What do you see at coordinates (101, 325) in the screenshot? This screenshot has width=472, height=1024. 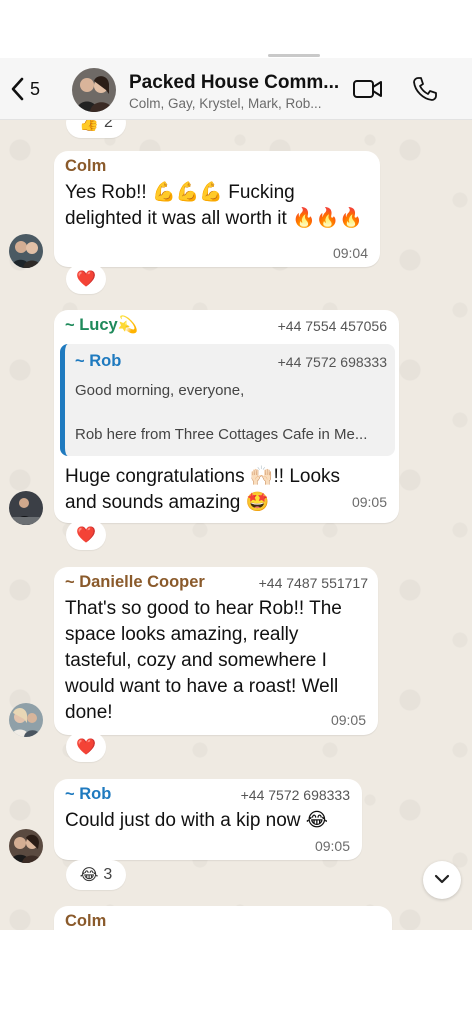 I see `message-sender: ~ Lucy💫` at bounding box center [101, 325].